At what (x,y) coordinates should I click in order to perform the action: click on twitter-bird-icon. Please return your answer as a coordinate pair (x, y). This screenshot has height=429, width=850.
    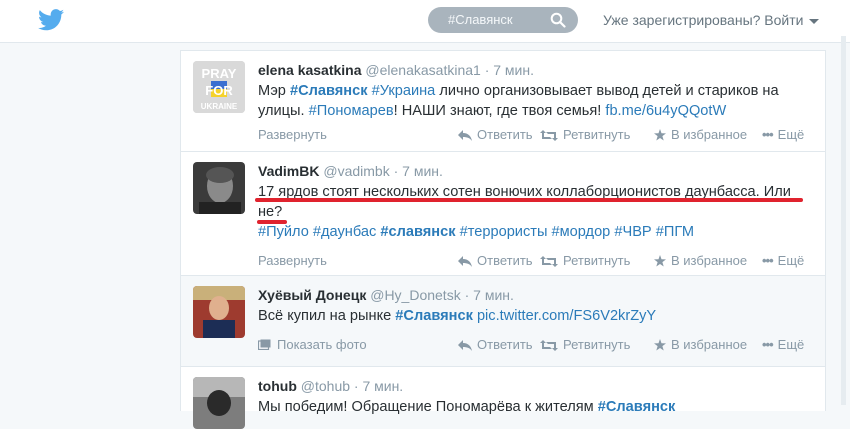
    Looking at the image, I should click on (51, 20).